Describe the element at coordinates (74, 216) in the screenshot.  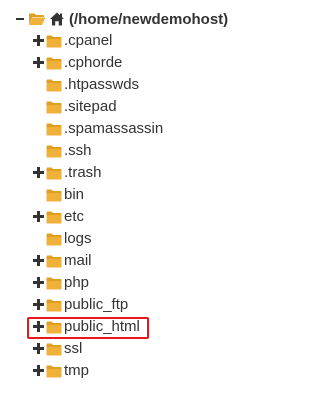
I see `tree-item-label: etc` at that location.